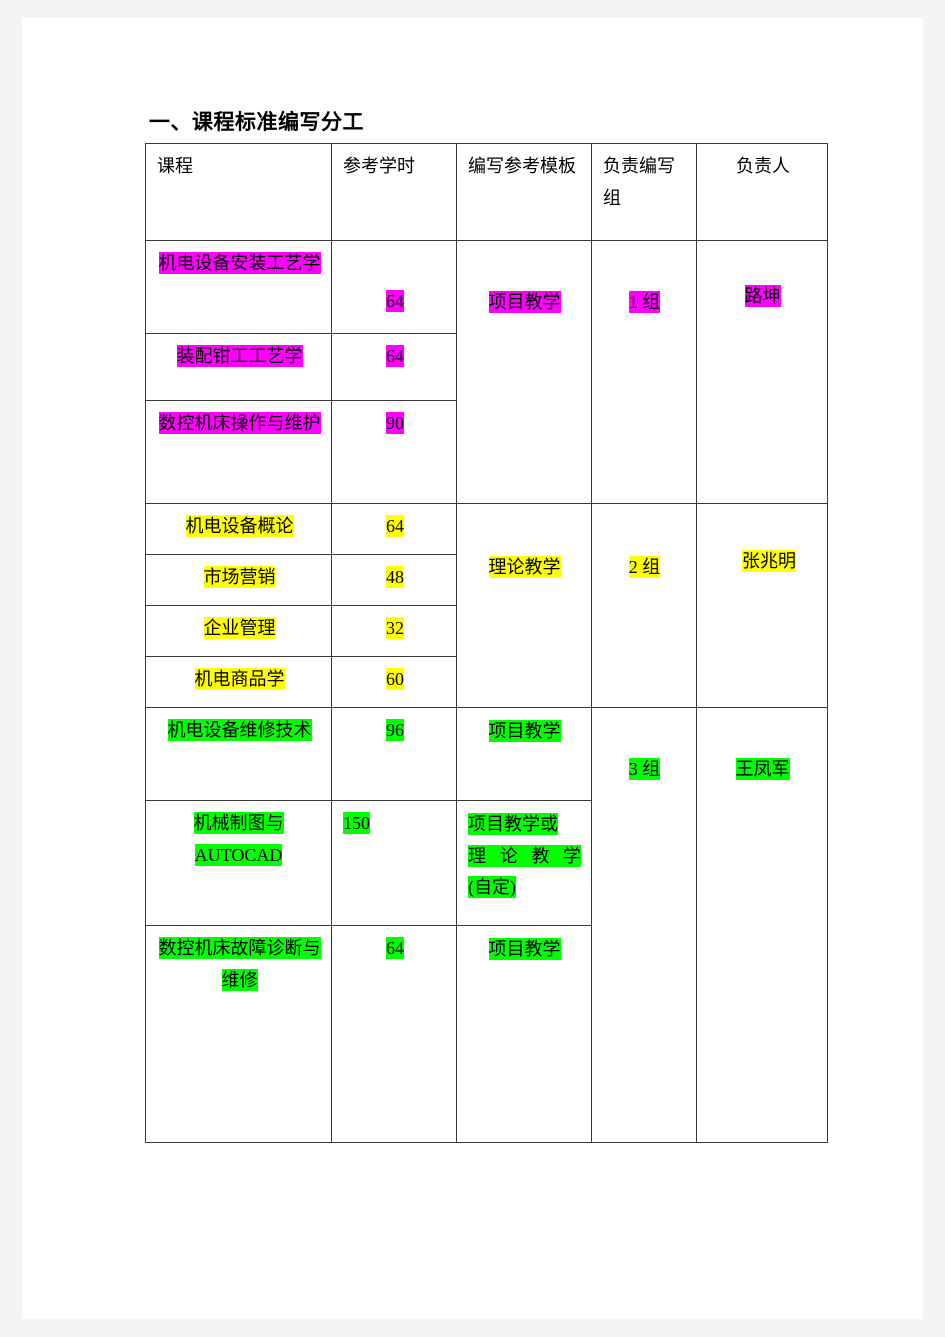 The width and height of the screenshot is (945, 1337). I want to click on template-line-2: 理论教学, so click(524, 855).